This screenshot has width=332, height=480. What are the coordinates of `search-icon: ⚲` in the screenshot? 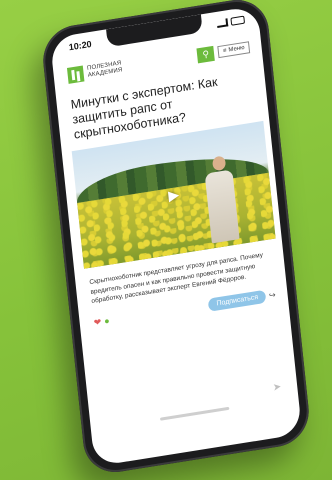 It's located at (206, 54).